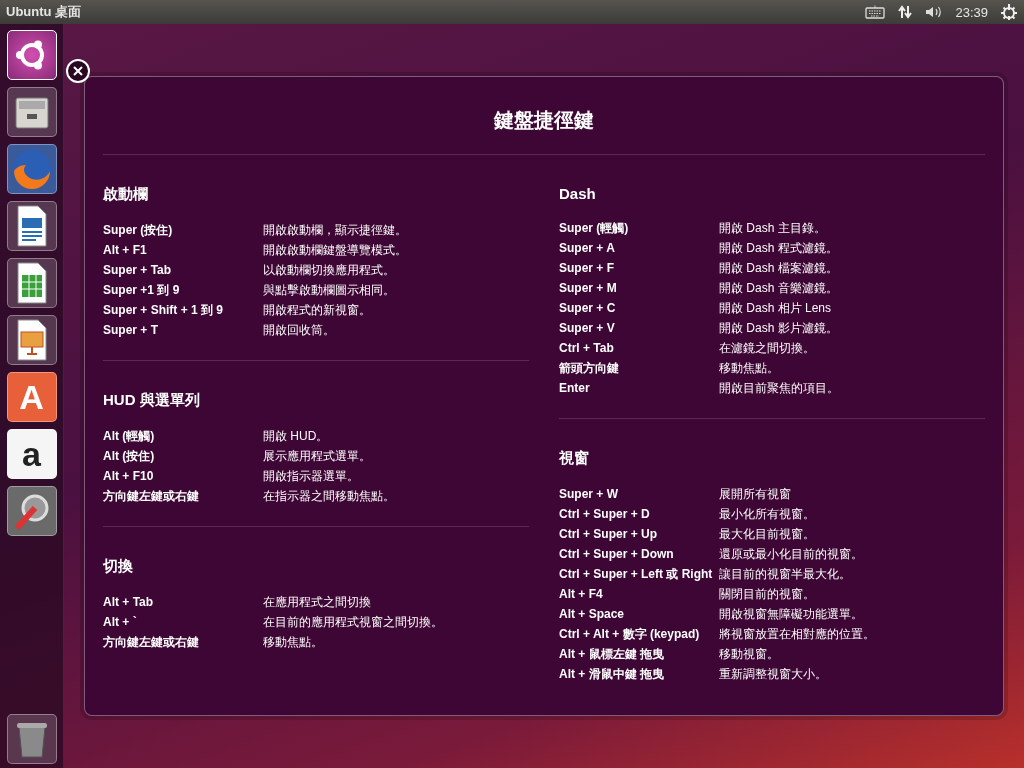 The width and height of the screenshot is (1024, 768). Describe the element at coordinates (639, 594) in the screenshot. I see `shortcut-keys: Alt + F4` at that location.